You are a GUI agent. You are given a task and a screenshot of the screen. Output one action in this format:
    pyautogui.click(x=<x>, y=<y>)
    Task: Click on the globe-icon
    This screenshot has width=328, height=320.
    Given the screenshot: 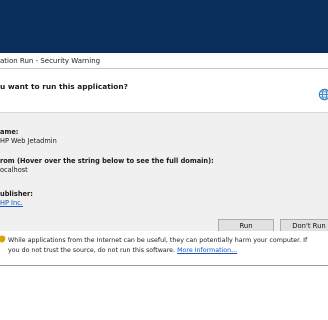 What is the action you would take?
    pyautogui.click(x=323, y=94)
    